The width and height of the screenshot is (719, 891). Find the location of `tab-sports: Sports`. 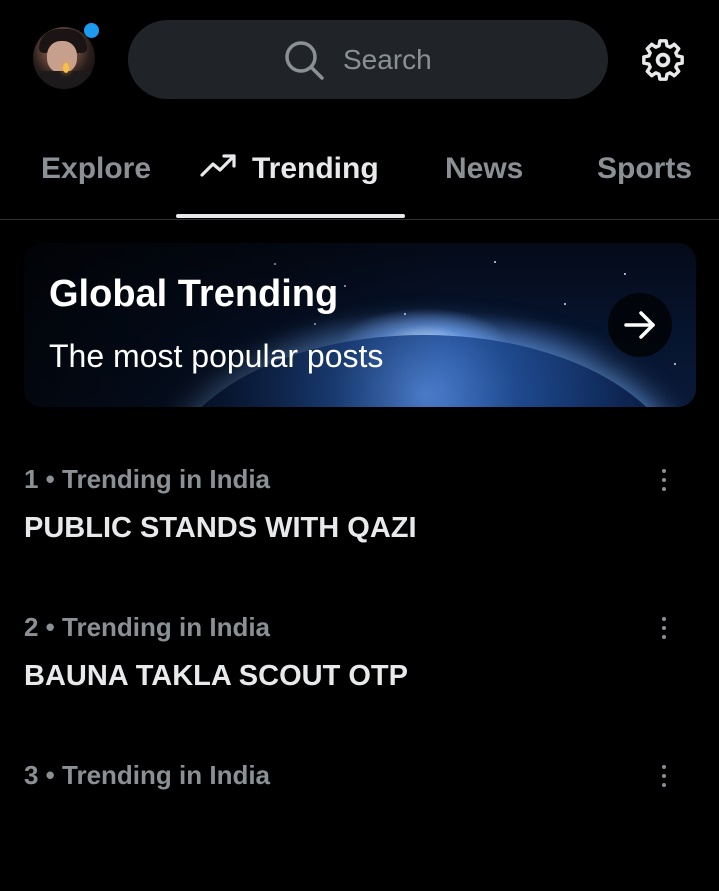

tab-sports: Sports is located at coordinates (644, 169).